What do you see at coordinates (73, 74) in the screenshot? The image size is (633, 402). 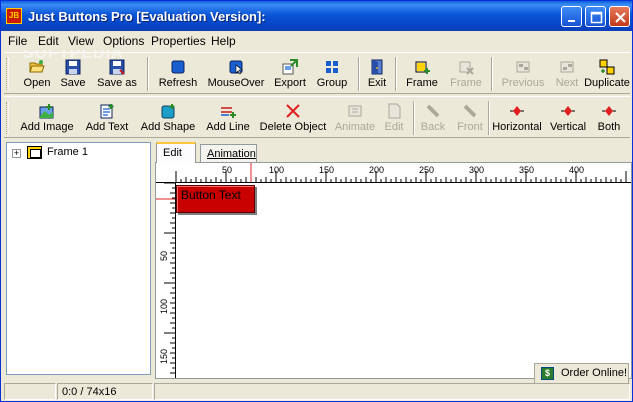 I see `save-button: Save` at bounding box center [73, 74].